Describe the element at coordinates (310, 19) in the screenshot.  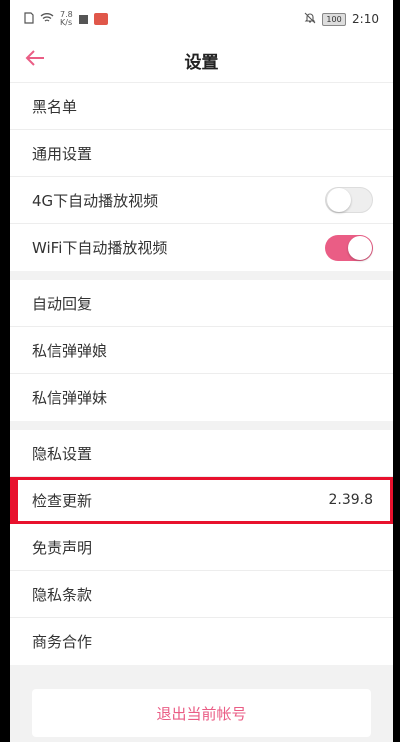
I see `mute-bell-icon` at that location.